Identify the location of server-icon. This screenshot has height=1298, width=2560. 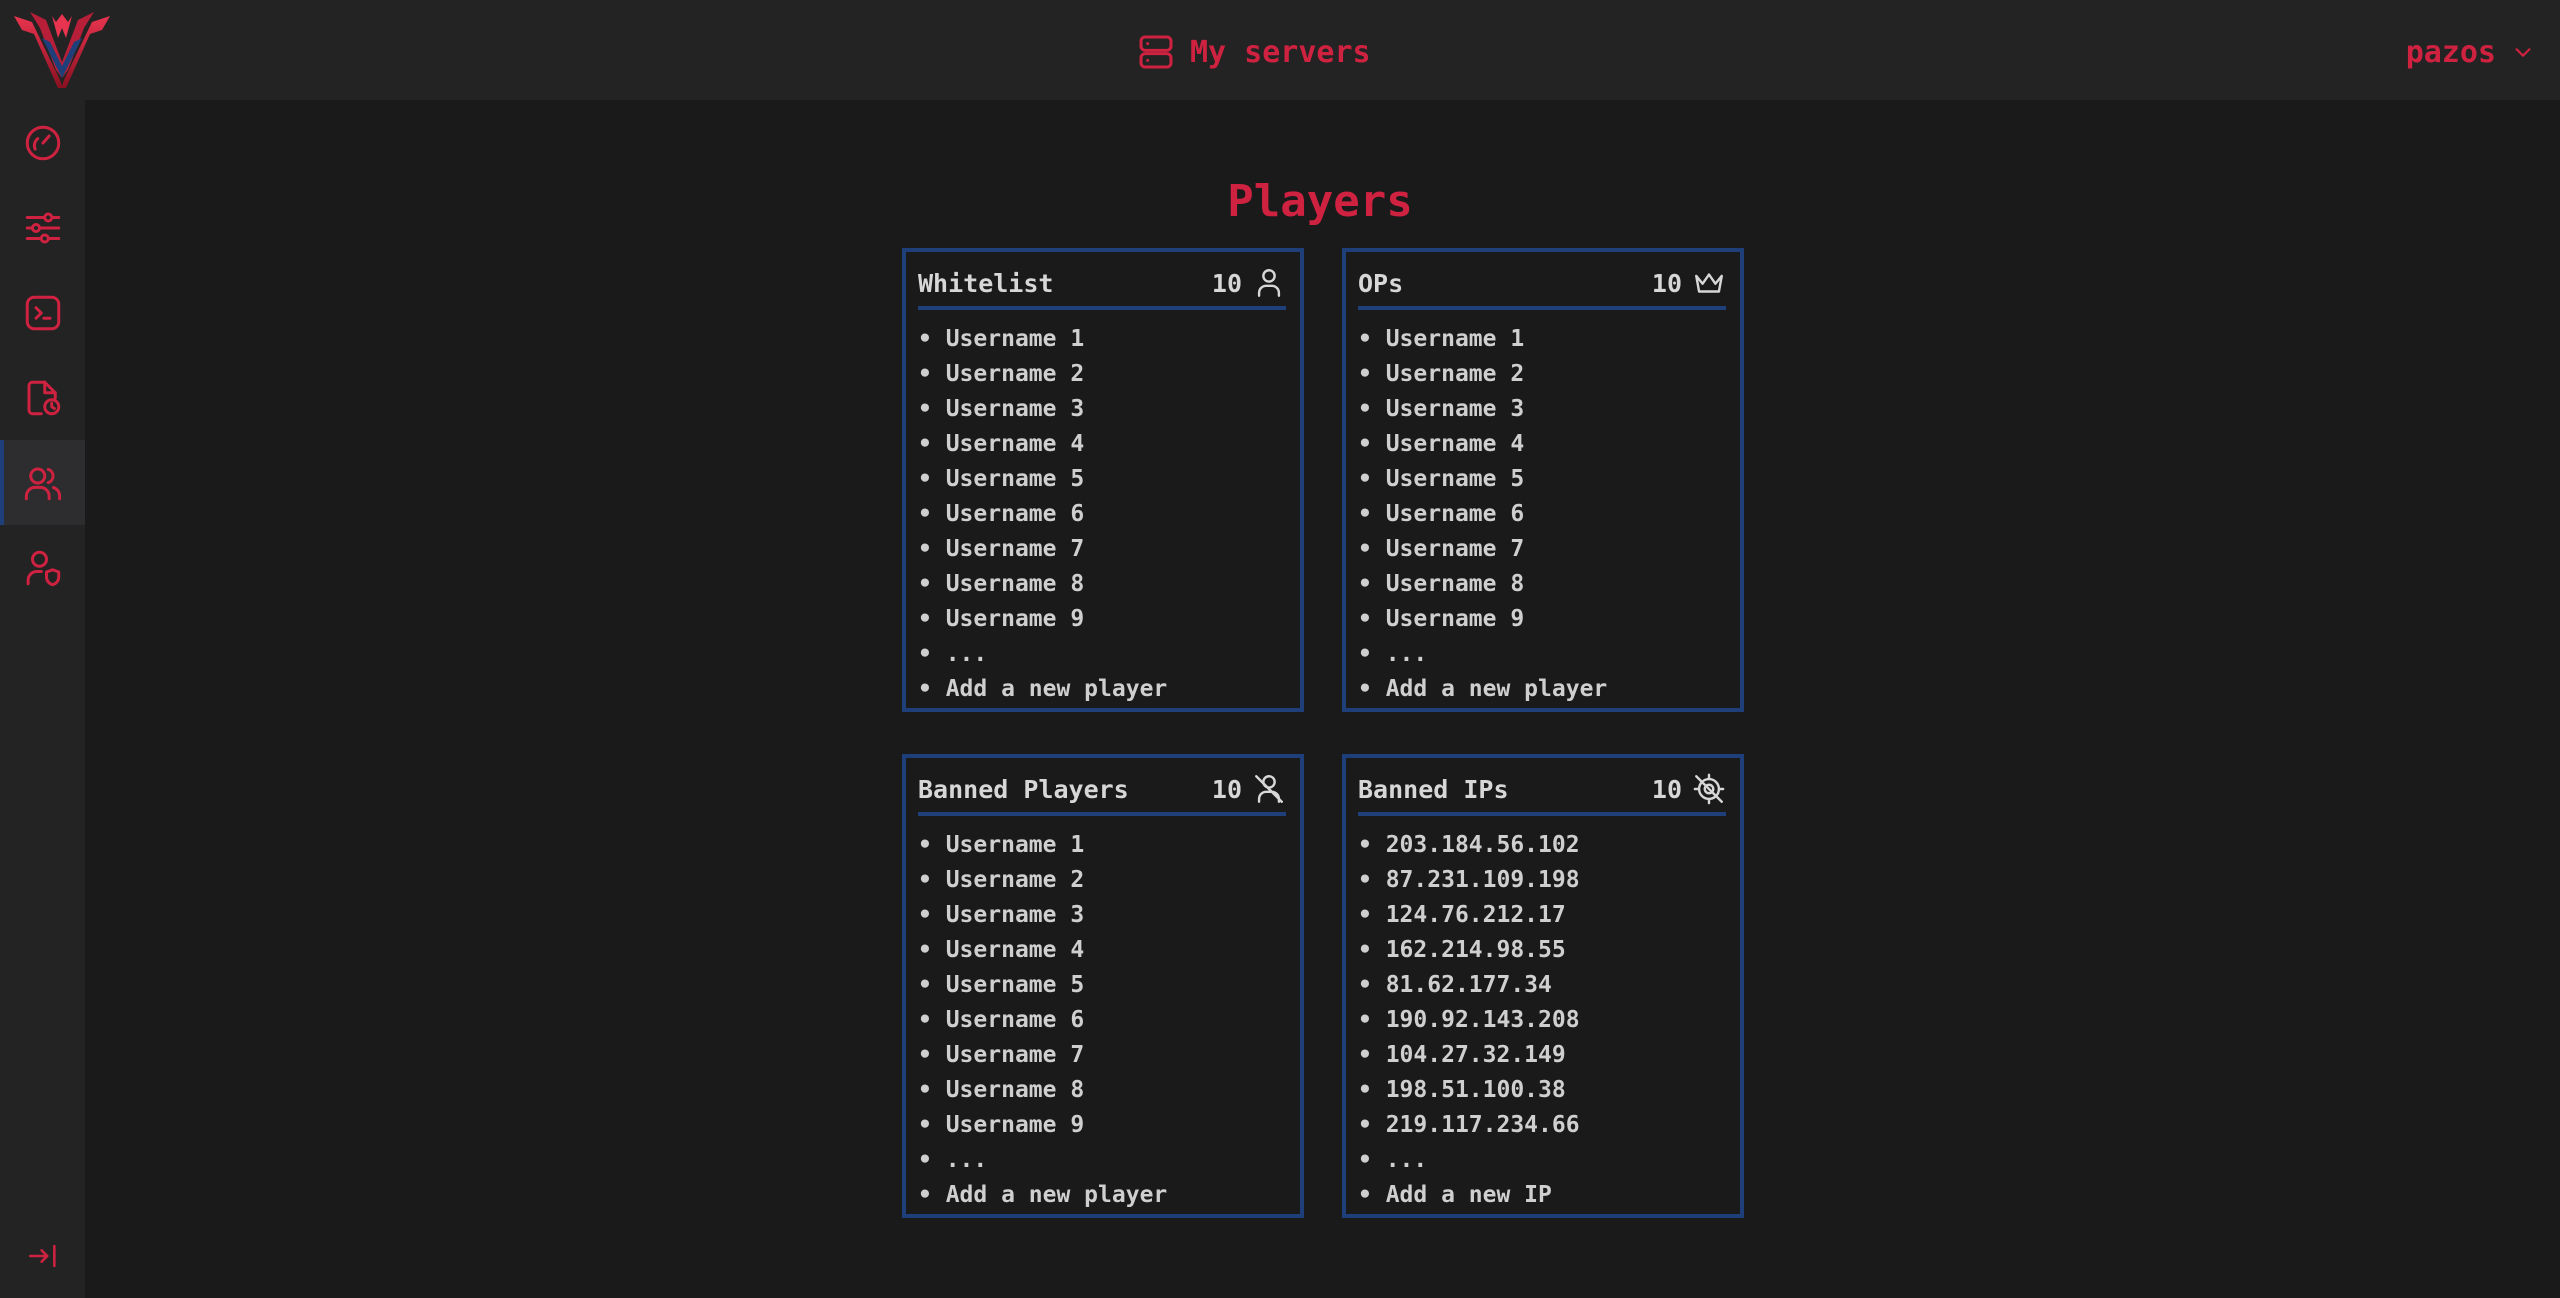
(1156, 52).